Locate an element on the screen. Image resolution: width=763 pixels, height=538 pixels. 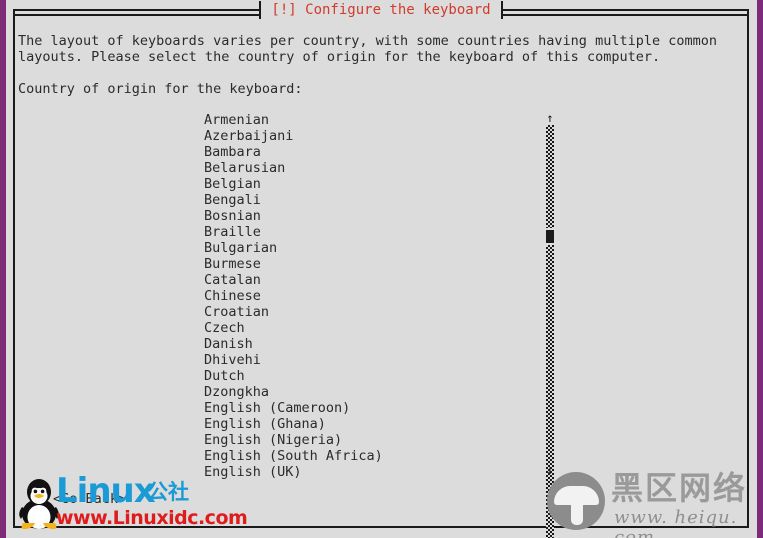
country-list-item: English (Ghana) is located at coordinates (365, 424).